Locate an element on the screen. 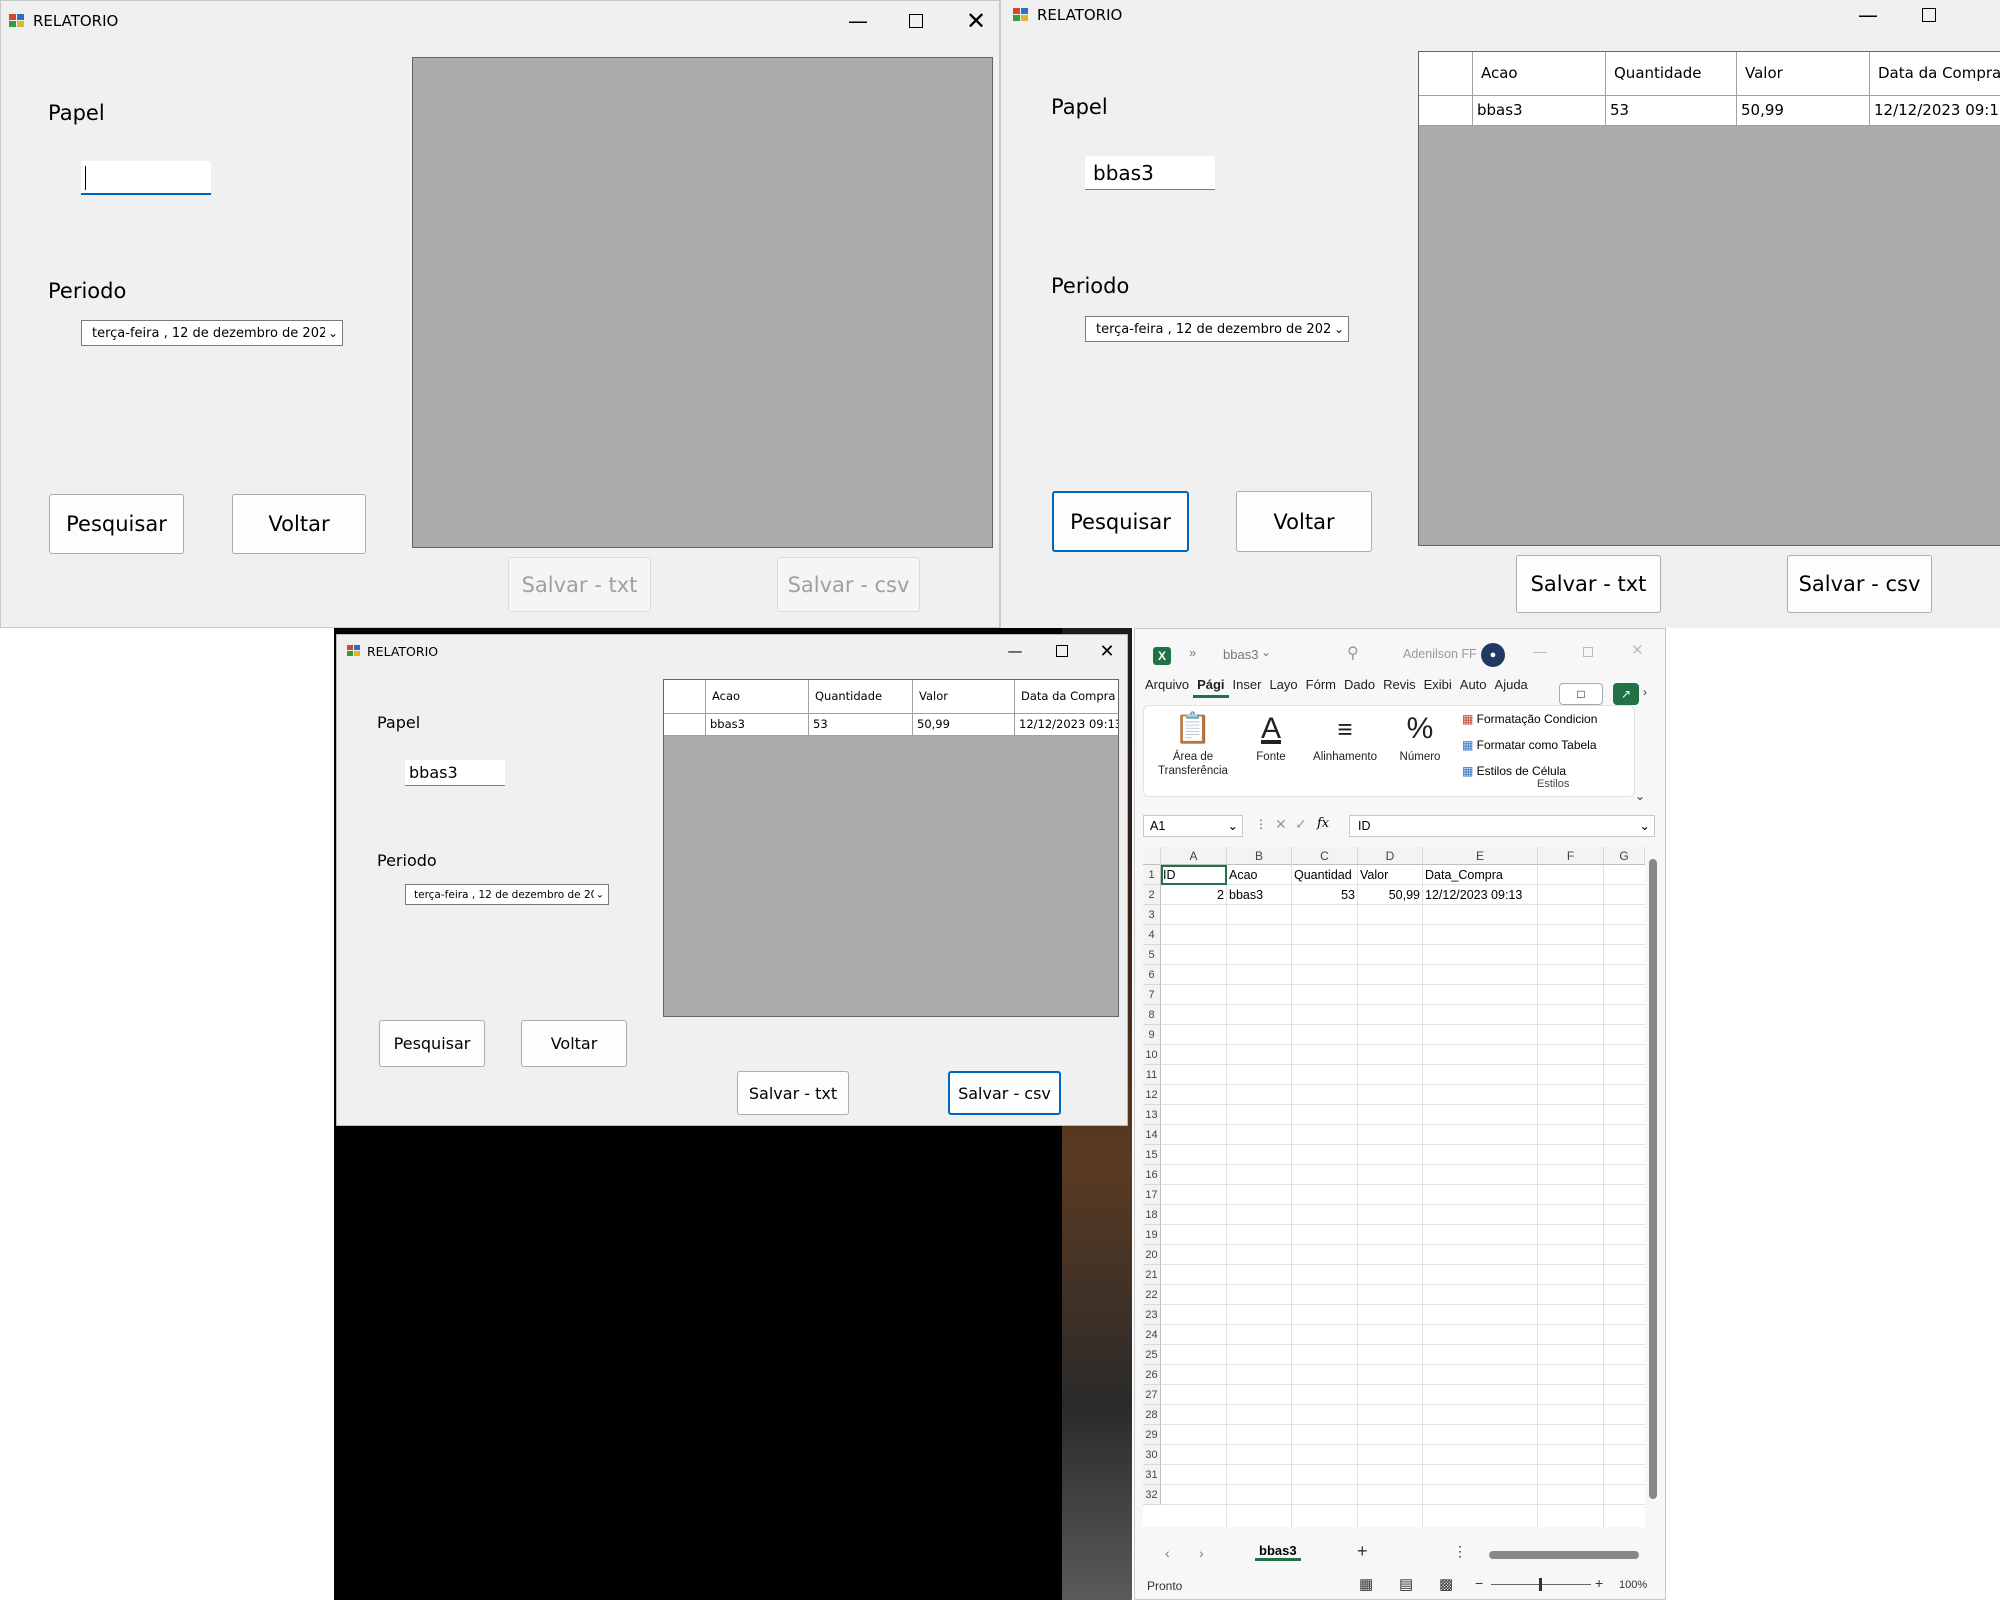 The height and width of the screenshot is (1600, 2000). insert-function-icon: fx is located at coordinates (1323, 823).